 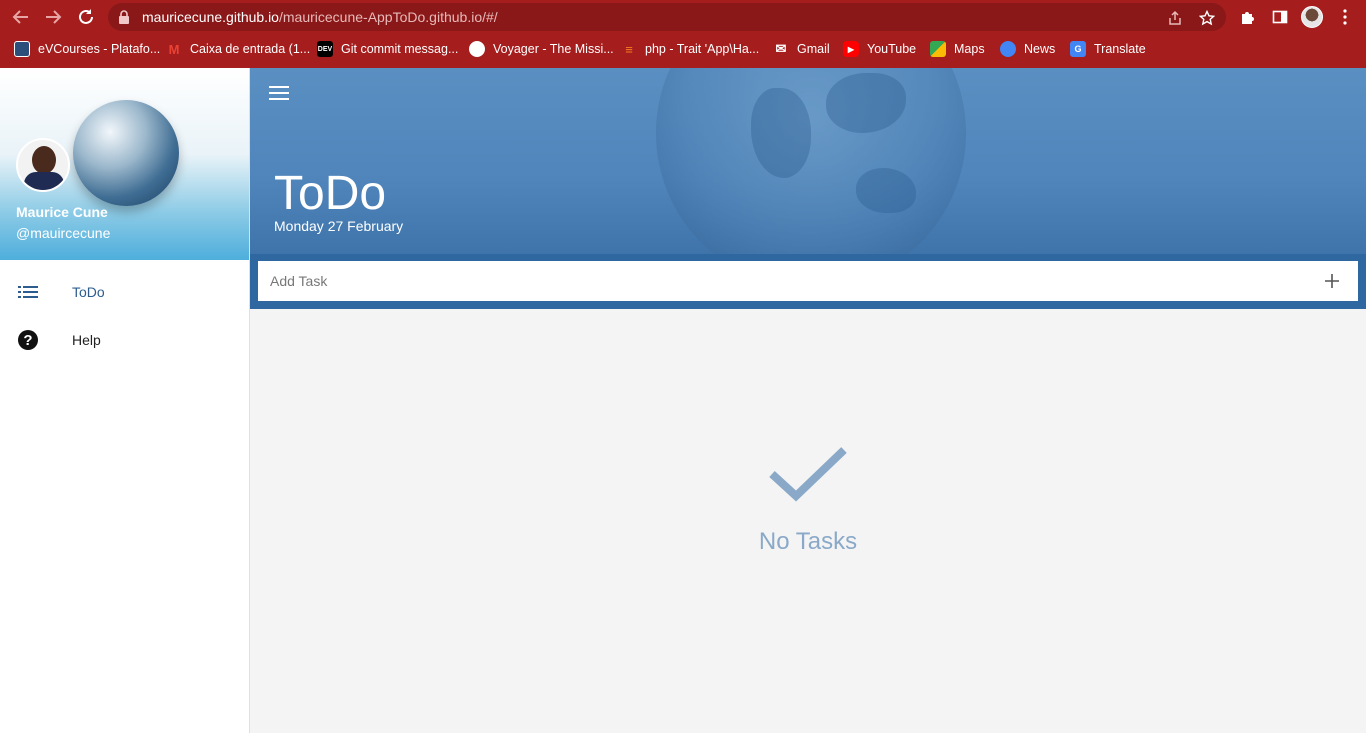 What do you see at coordinates (1248, 17) in the screenshot?
I see `extensions-puzzle-icon` at bounding box center [1248, 17].